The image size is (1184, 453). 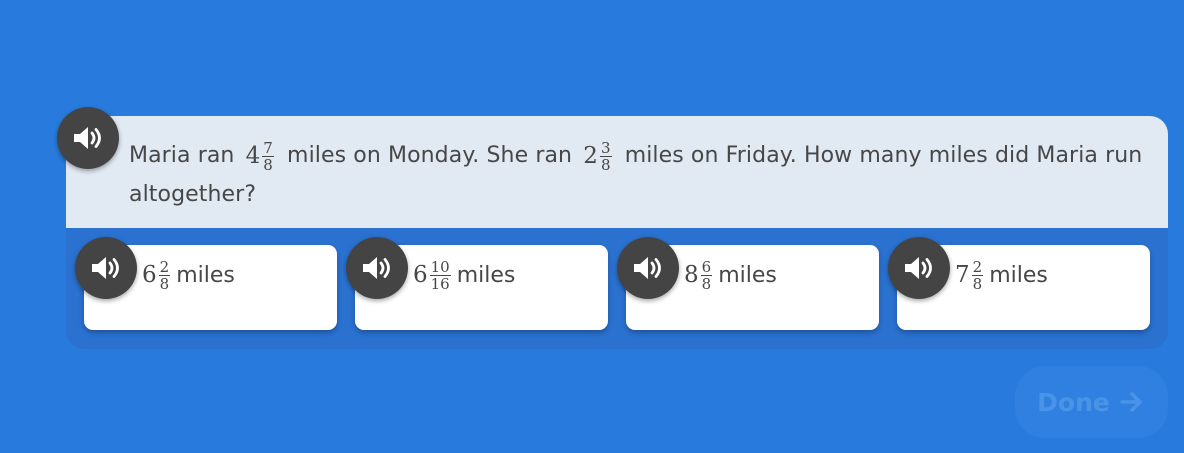 I want to click on choice-3-speaker-button, so click(x=648, y=268).